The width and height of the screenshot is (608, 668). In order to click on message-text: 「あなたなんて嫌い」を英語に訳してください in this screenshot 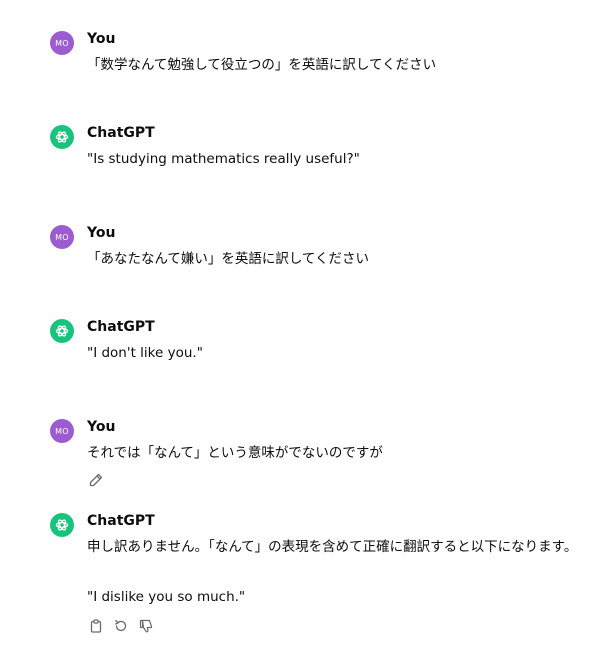, I will do `click(228, 259)`.